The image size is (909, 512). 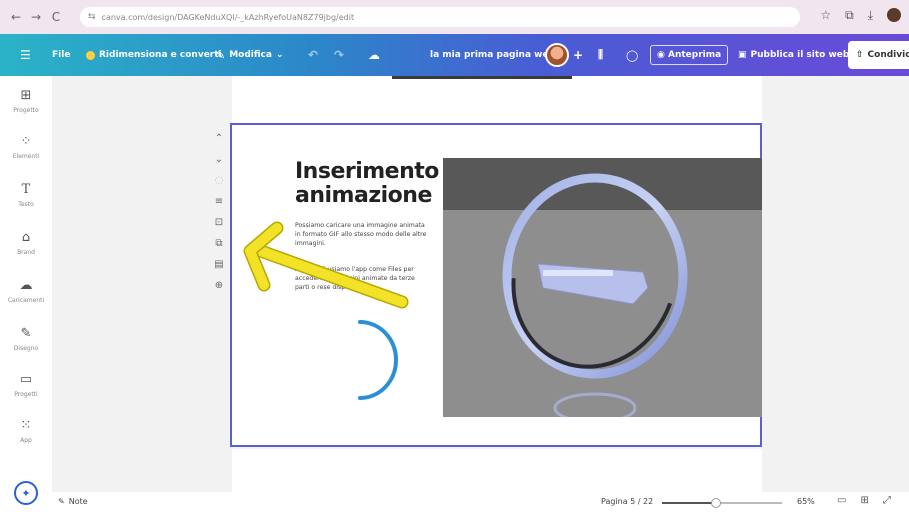 What do you see at coordinates (595, 295) in the screenshot?
I see `rotating-ring-graphic` at bounding box center [595, 295].